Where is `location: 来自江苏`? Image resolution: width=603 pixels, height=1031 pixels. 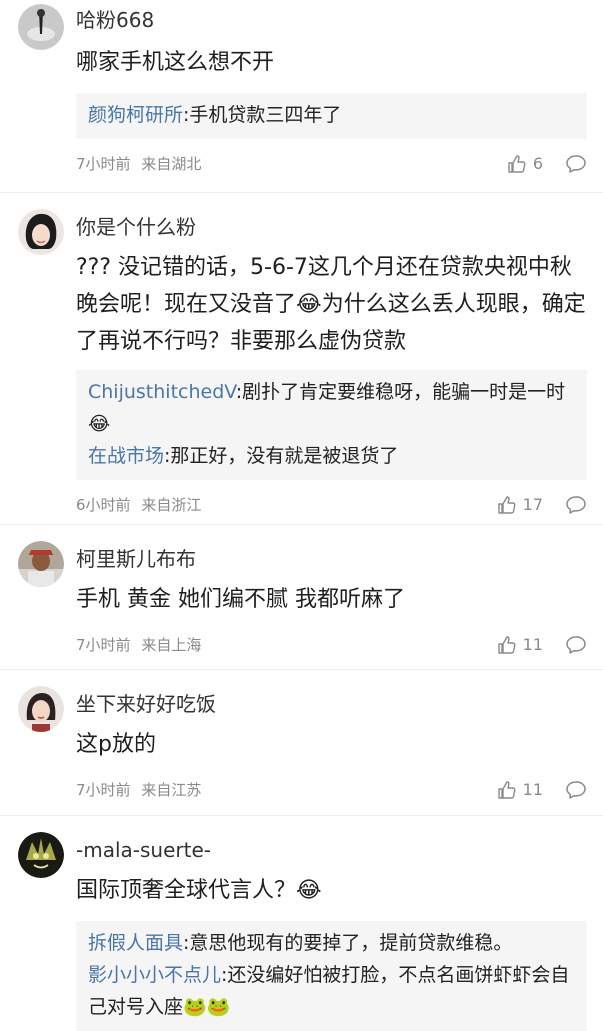
location: 来自江苏 is located at coordinates (171, 790).